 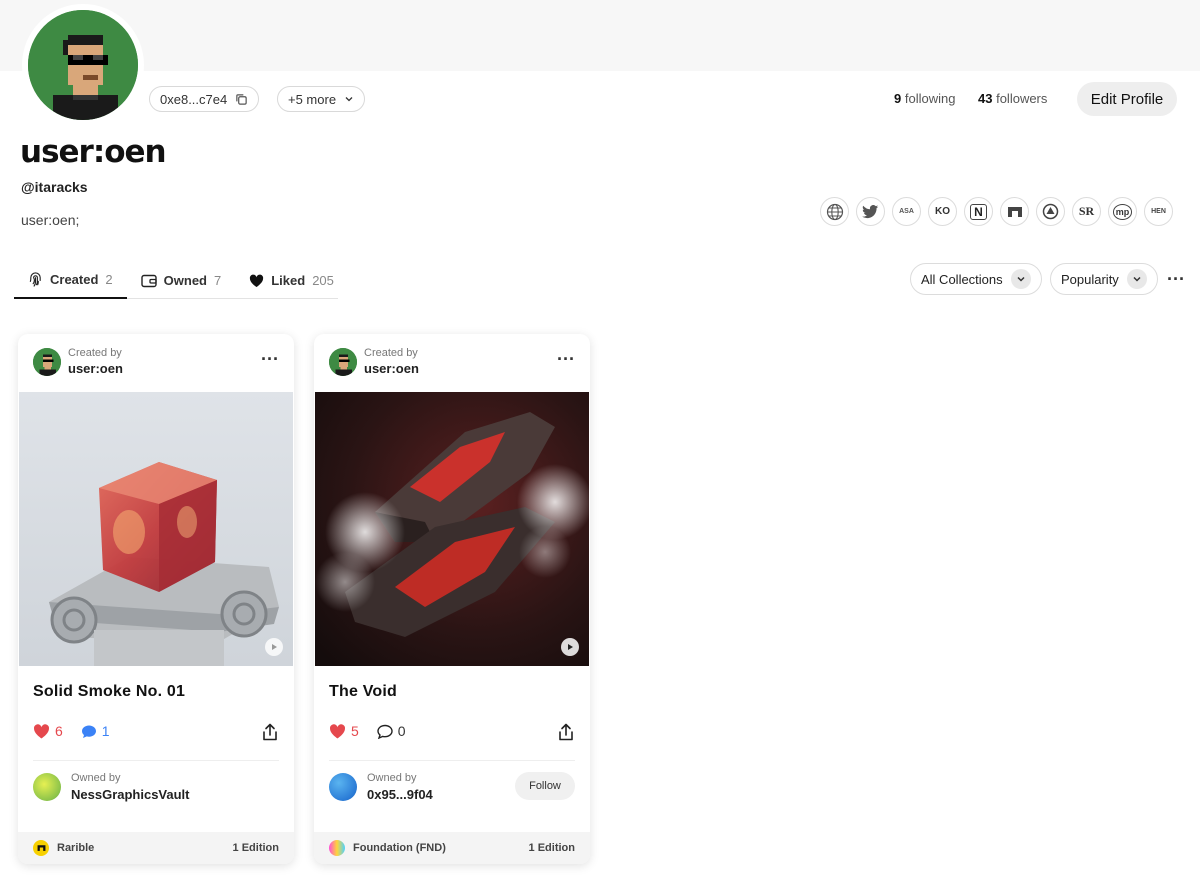 What do you see at coordinates (323, 280) in the screenshot?
I see `tab-liked-count: 205` at bounding box center [323, 280].